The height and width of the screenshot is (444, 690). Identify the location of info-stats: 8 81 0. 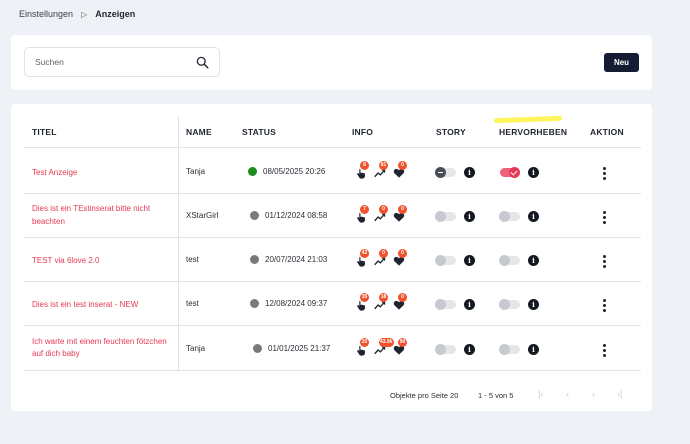
(381, 169).